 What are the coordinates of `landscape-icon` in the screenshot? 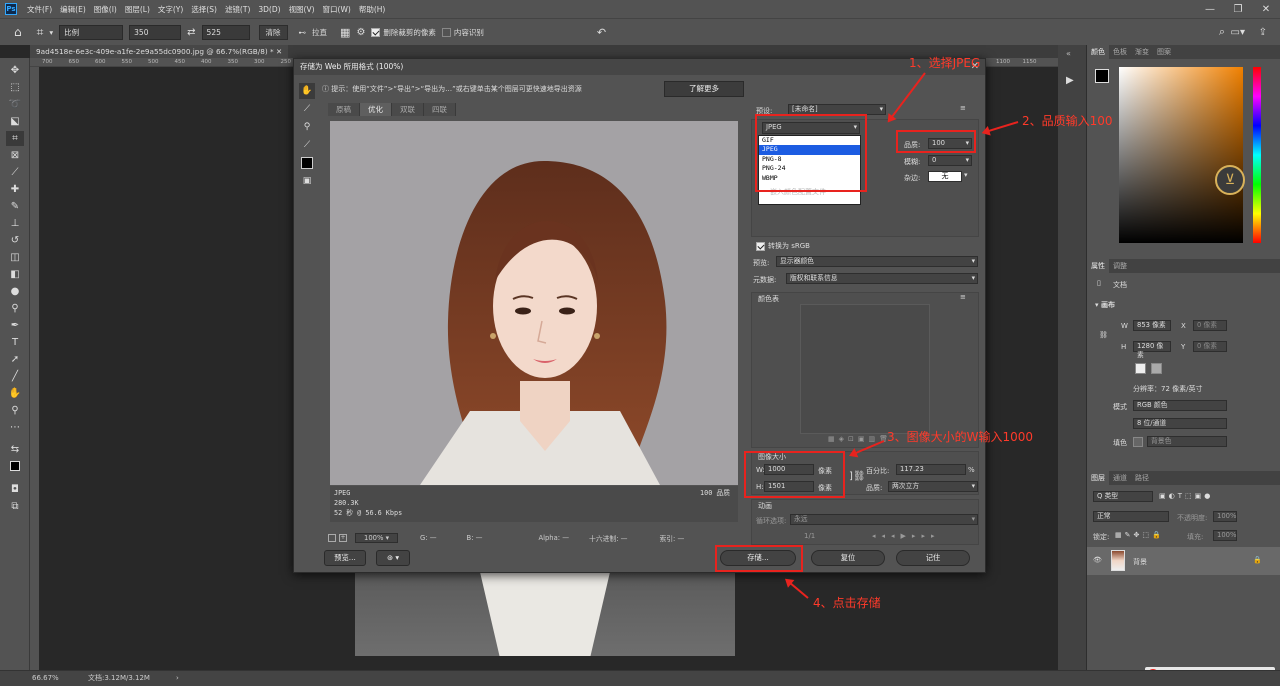 It's located at (1156, 368).